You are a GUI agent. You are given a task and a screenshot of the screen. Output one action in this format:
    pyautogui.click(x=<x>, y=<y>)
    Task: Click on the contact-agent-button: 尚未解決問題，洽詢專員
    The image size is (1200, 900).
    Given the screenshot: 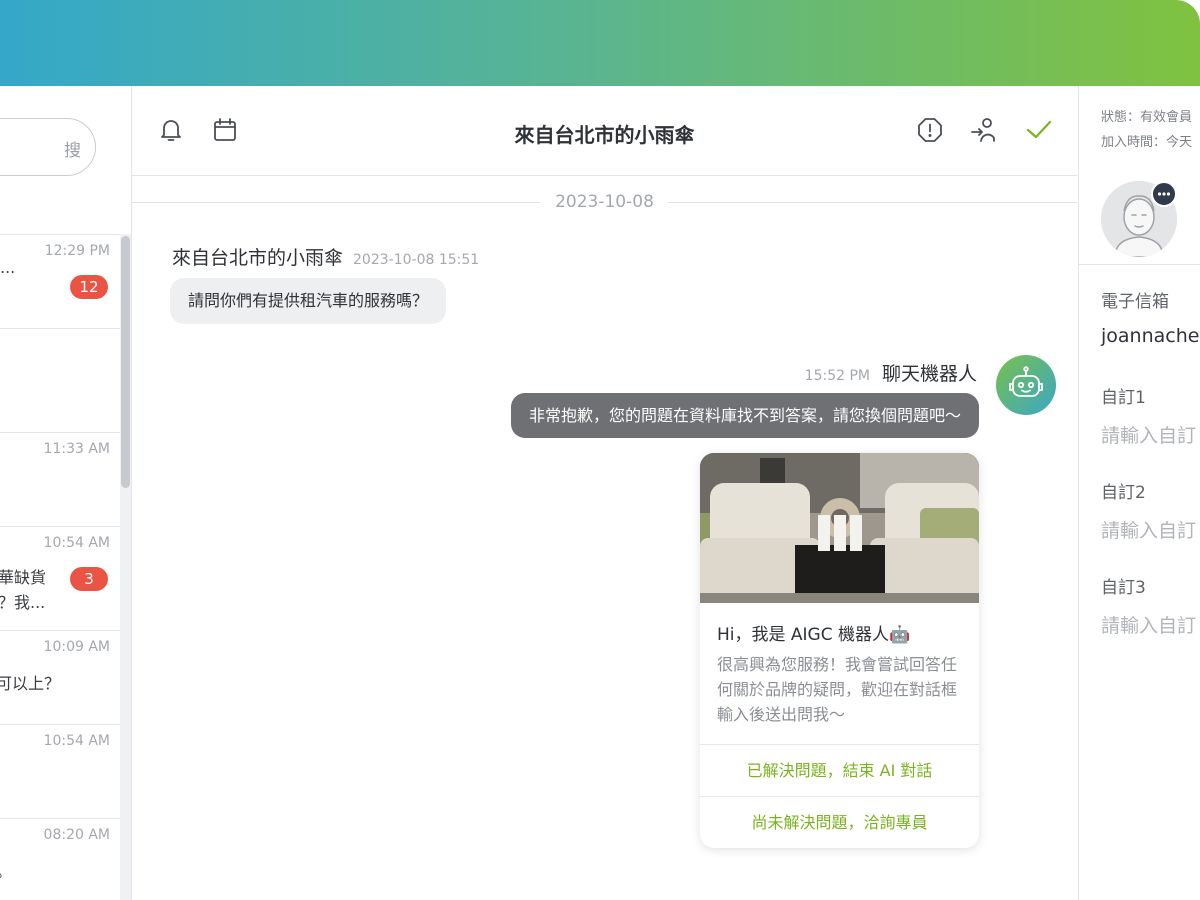 What is the action you would take?
    pyautogui.click(x=839, y=822)
    